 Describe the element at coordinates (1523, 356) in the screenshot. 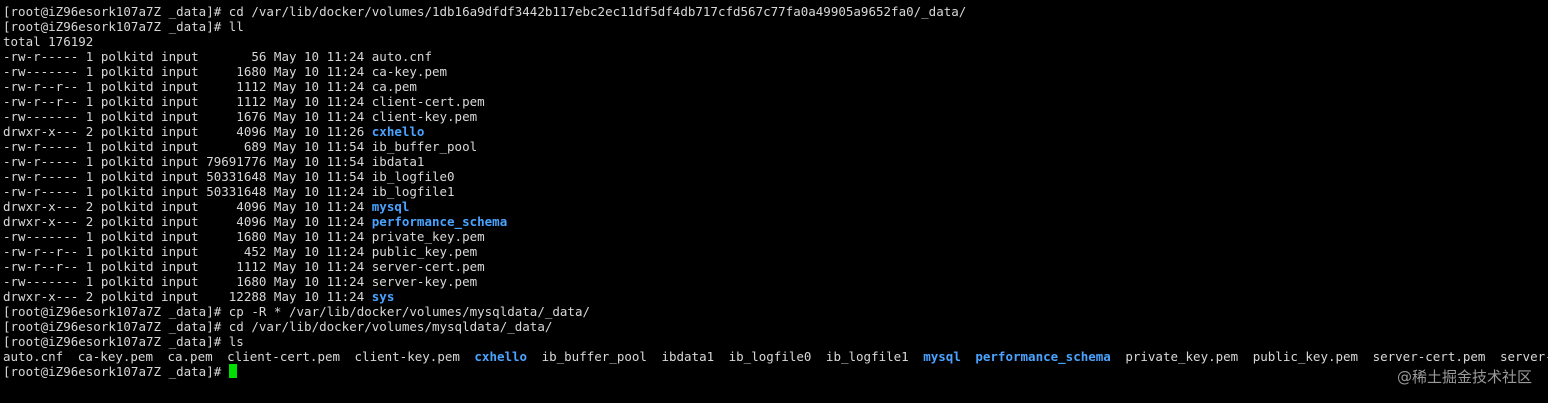

I see `ls-file: server-key.pem` at that location.